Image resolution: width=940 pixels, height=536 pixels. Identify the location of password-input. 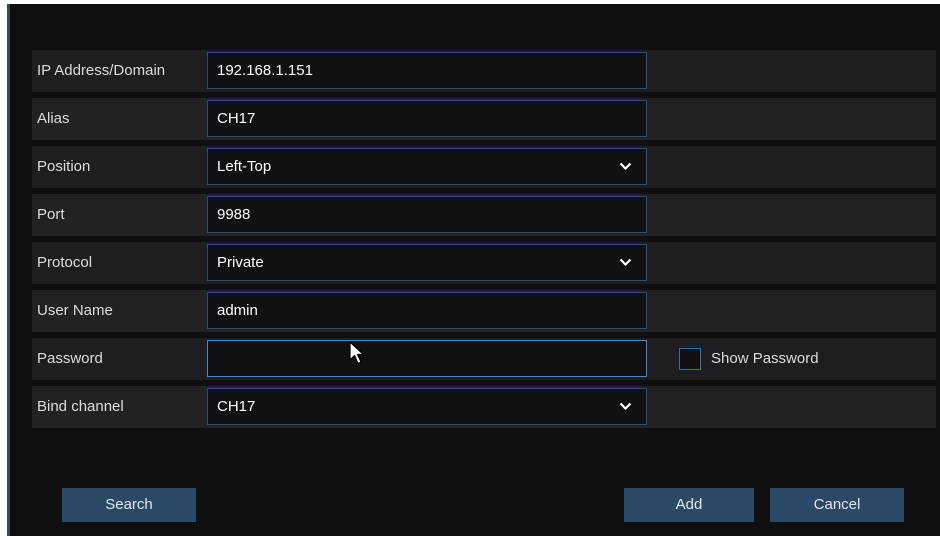
(427, 358).